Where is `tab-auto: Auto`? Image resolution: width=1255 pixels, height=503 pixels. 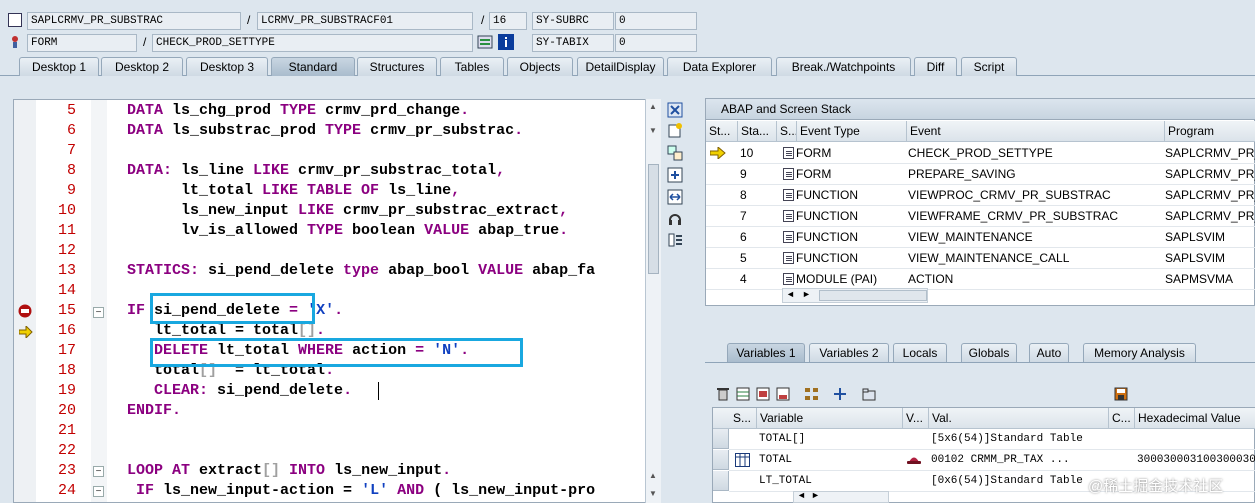 tab-auto: Auto is located at coordinates (1049, 352).